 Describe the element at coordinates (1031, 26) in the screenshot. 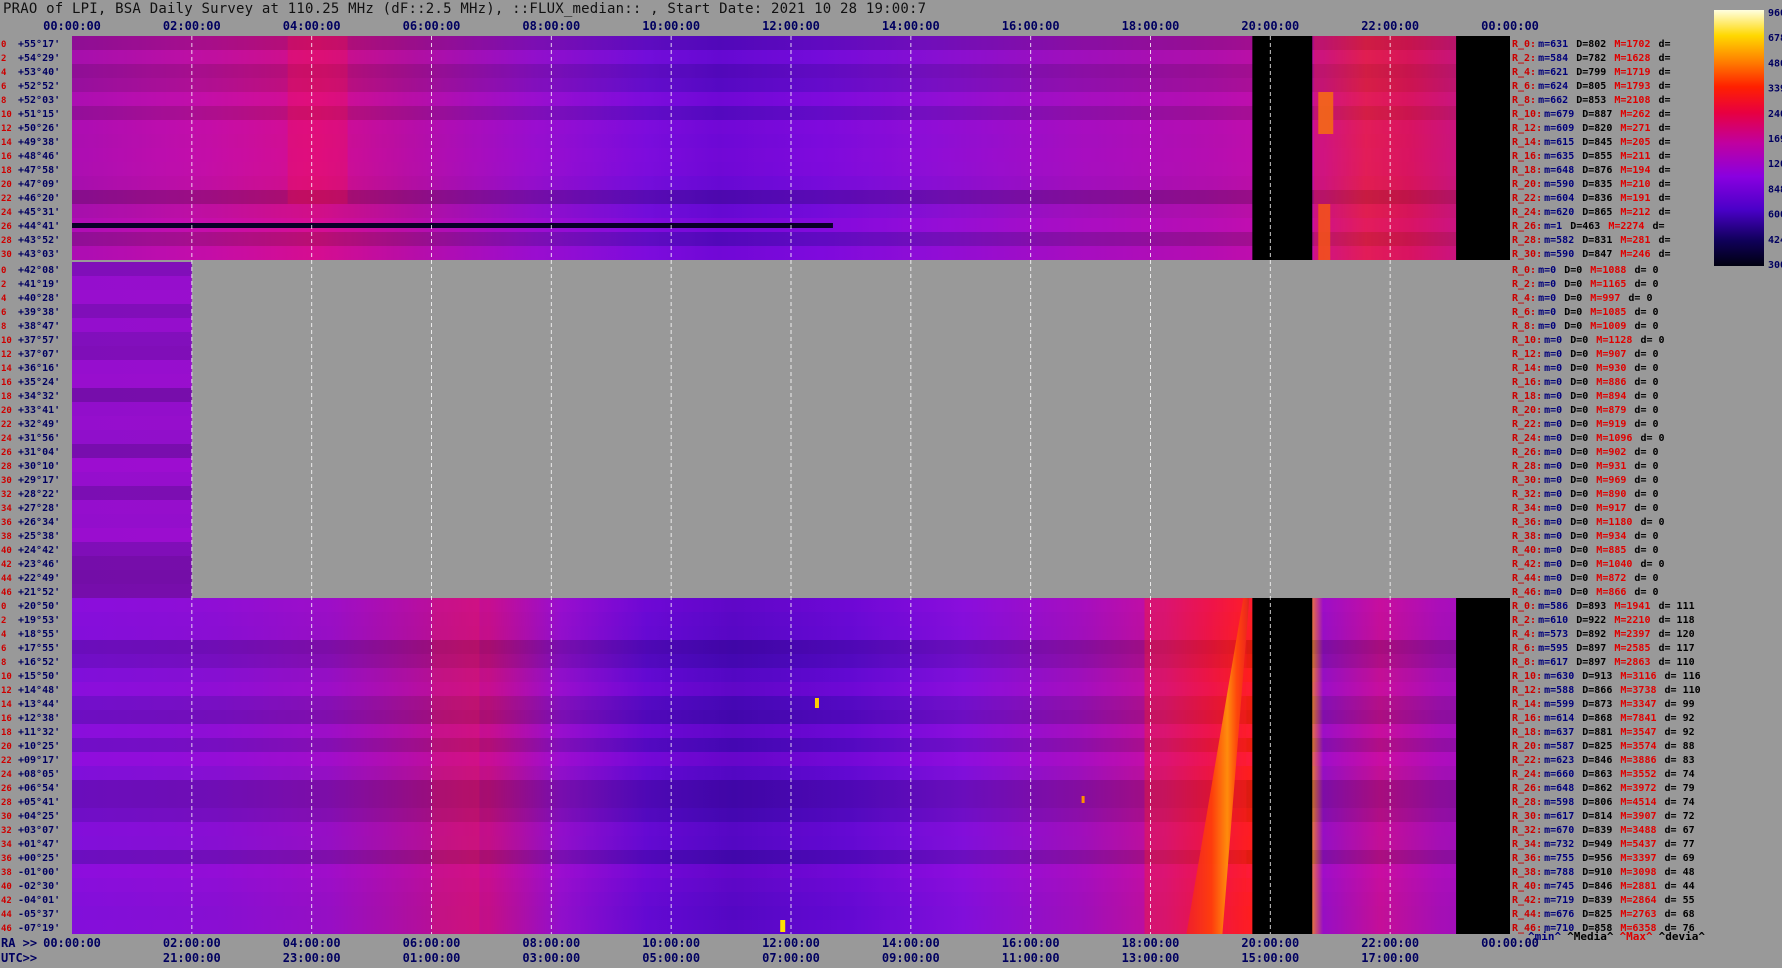

I see `top-axis-tick: 16:00:00` at that location.